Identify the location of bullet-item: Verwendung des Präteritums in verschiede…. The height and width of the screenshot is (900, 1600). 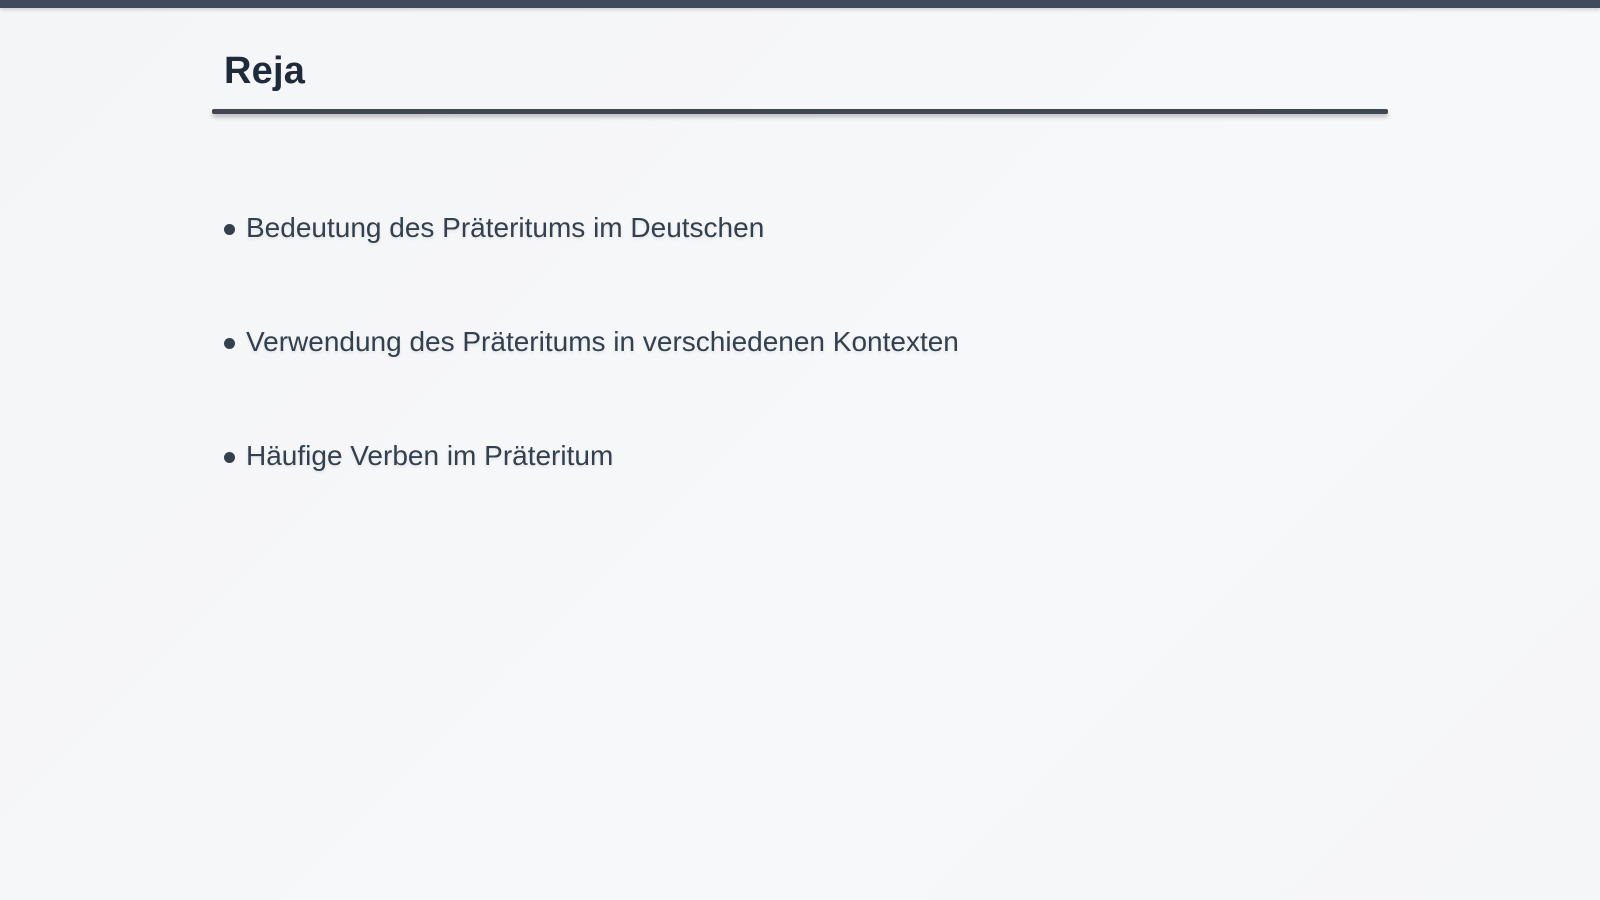
(591, 342).